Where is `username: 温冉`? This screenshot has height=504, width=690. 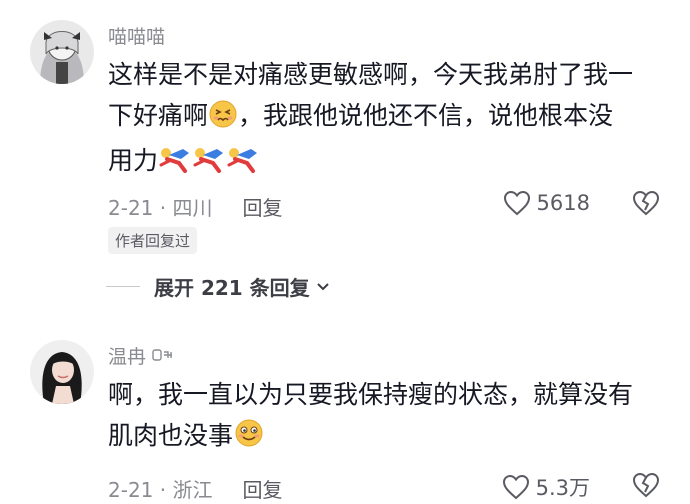 username: 温冉 is located at coordinates (141, 355).